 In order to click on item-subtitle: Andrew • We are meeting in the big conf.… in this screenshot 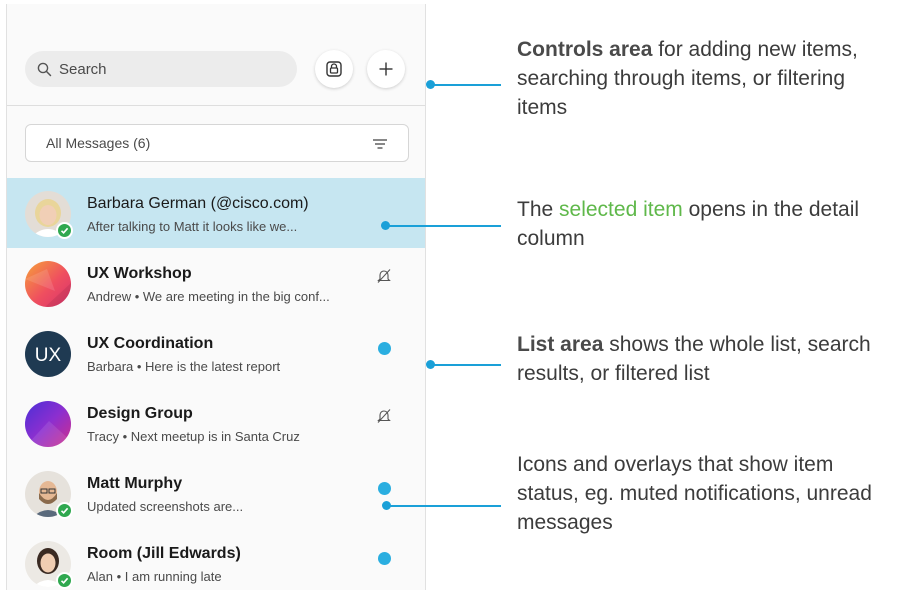, I will do `click(208, 296)`.